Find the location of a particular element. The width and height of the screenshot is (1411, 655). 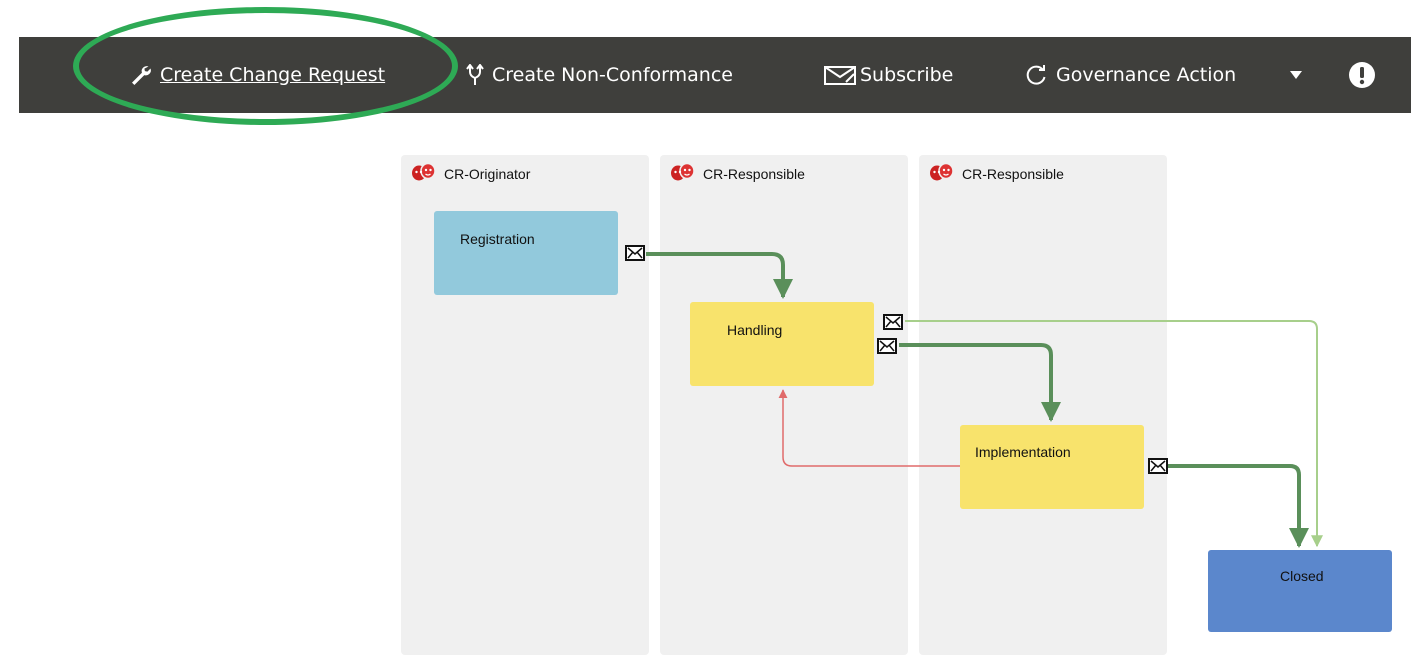

step-closed: Closed is located at coordinates (1300, 591).